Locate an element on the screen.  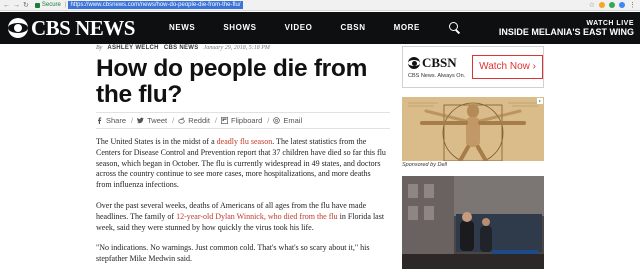
watch-live-promo: WATCH LIVE INSIDE MELANIA'S EAST WING is located at coordinates (569, 28).